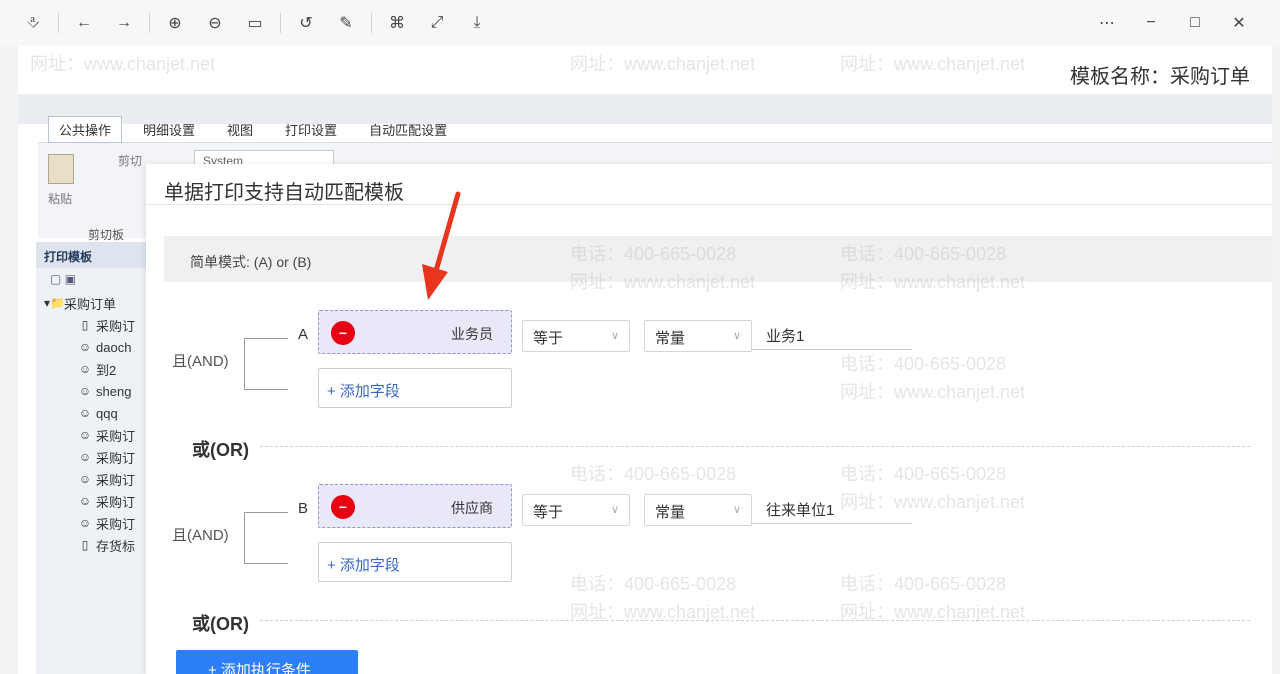  I want to click on pin-icon: ⎀, so click(33, 23).